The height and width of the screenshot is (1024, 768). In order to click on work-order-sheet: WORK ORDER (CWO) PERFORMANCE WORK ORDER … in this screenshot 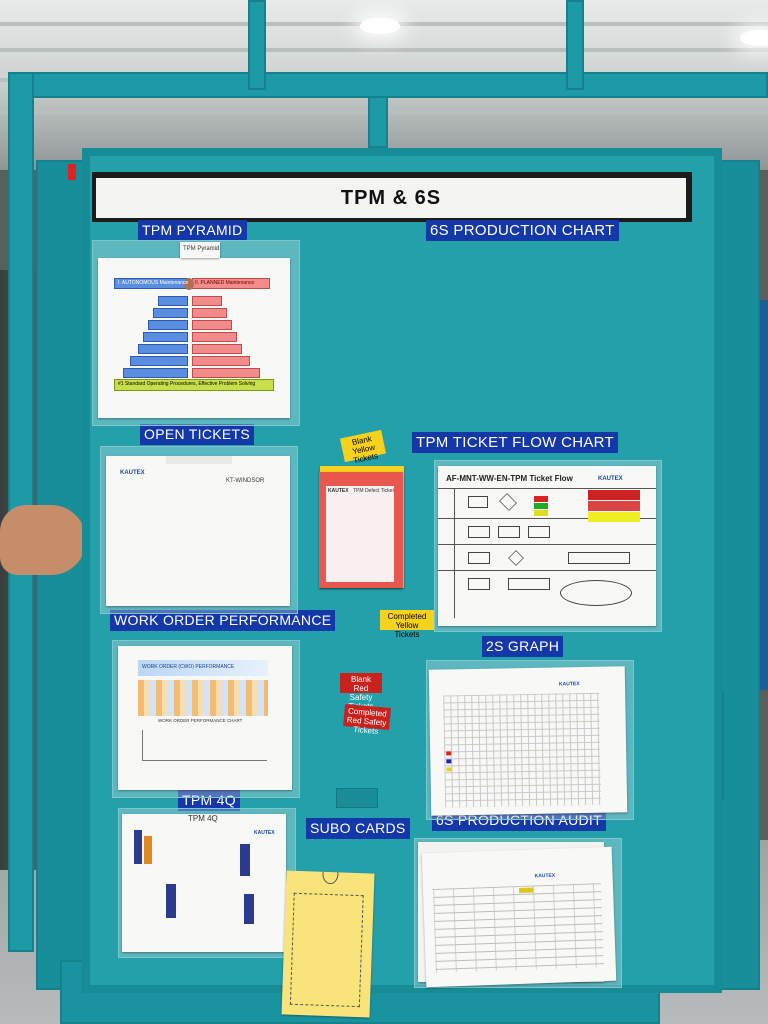, I will do `click(205, 718)`.